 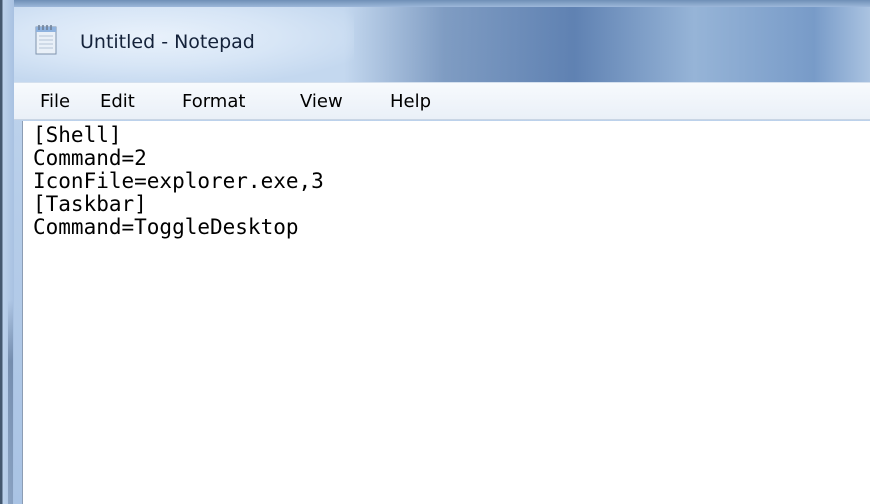 What do you see at coordinates (321, 101) in the screenshot?
I see `menu-view: View` at bounding box center [321, 101].